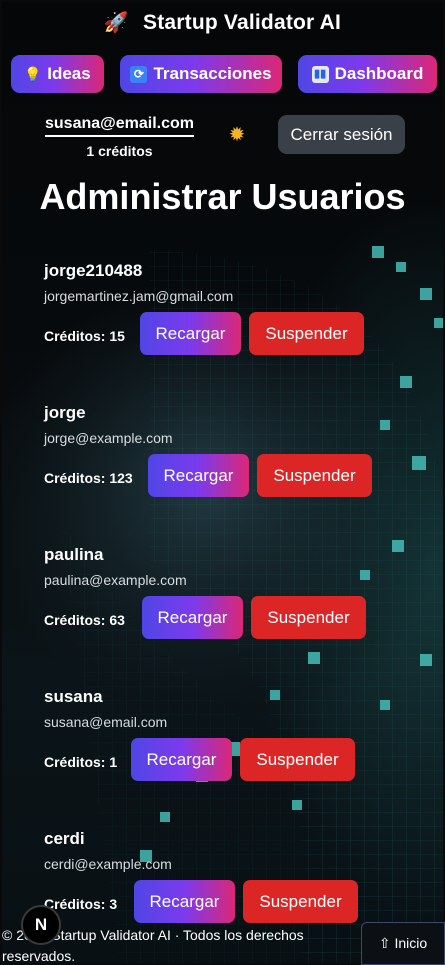 This screenshot has height=965, width=445. What do you see at coordinates (93, 270) in the screenshot?
I see `user-name: jorge210488` at bounding box center [93, 270].